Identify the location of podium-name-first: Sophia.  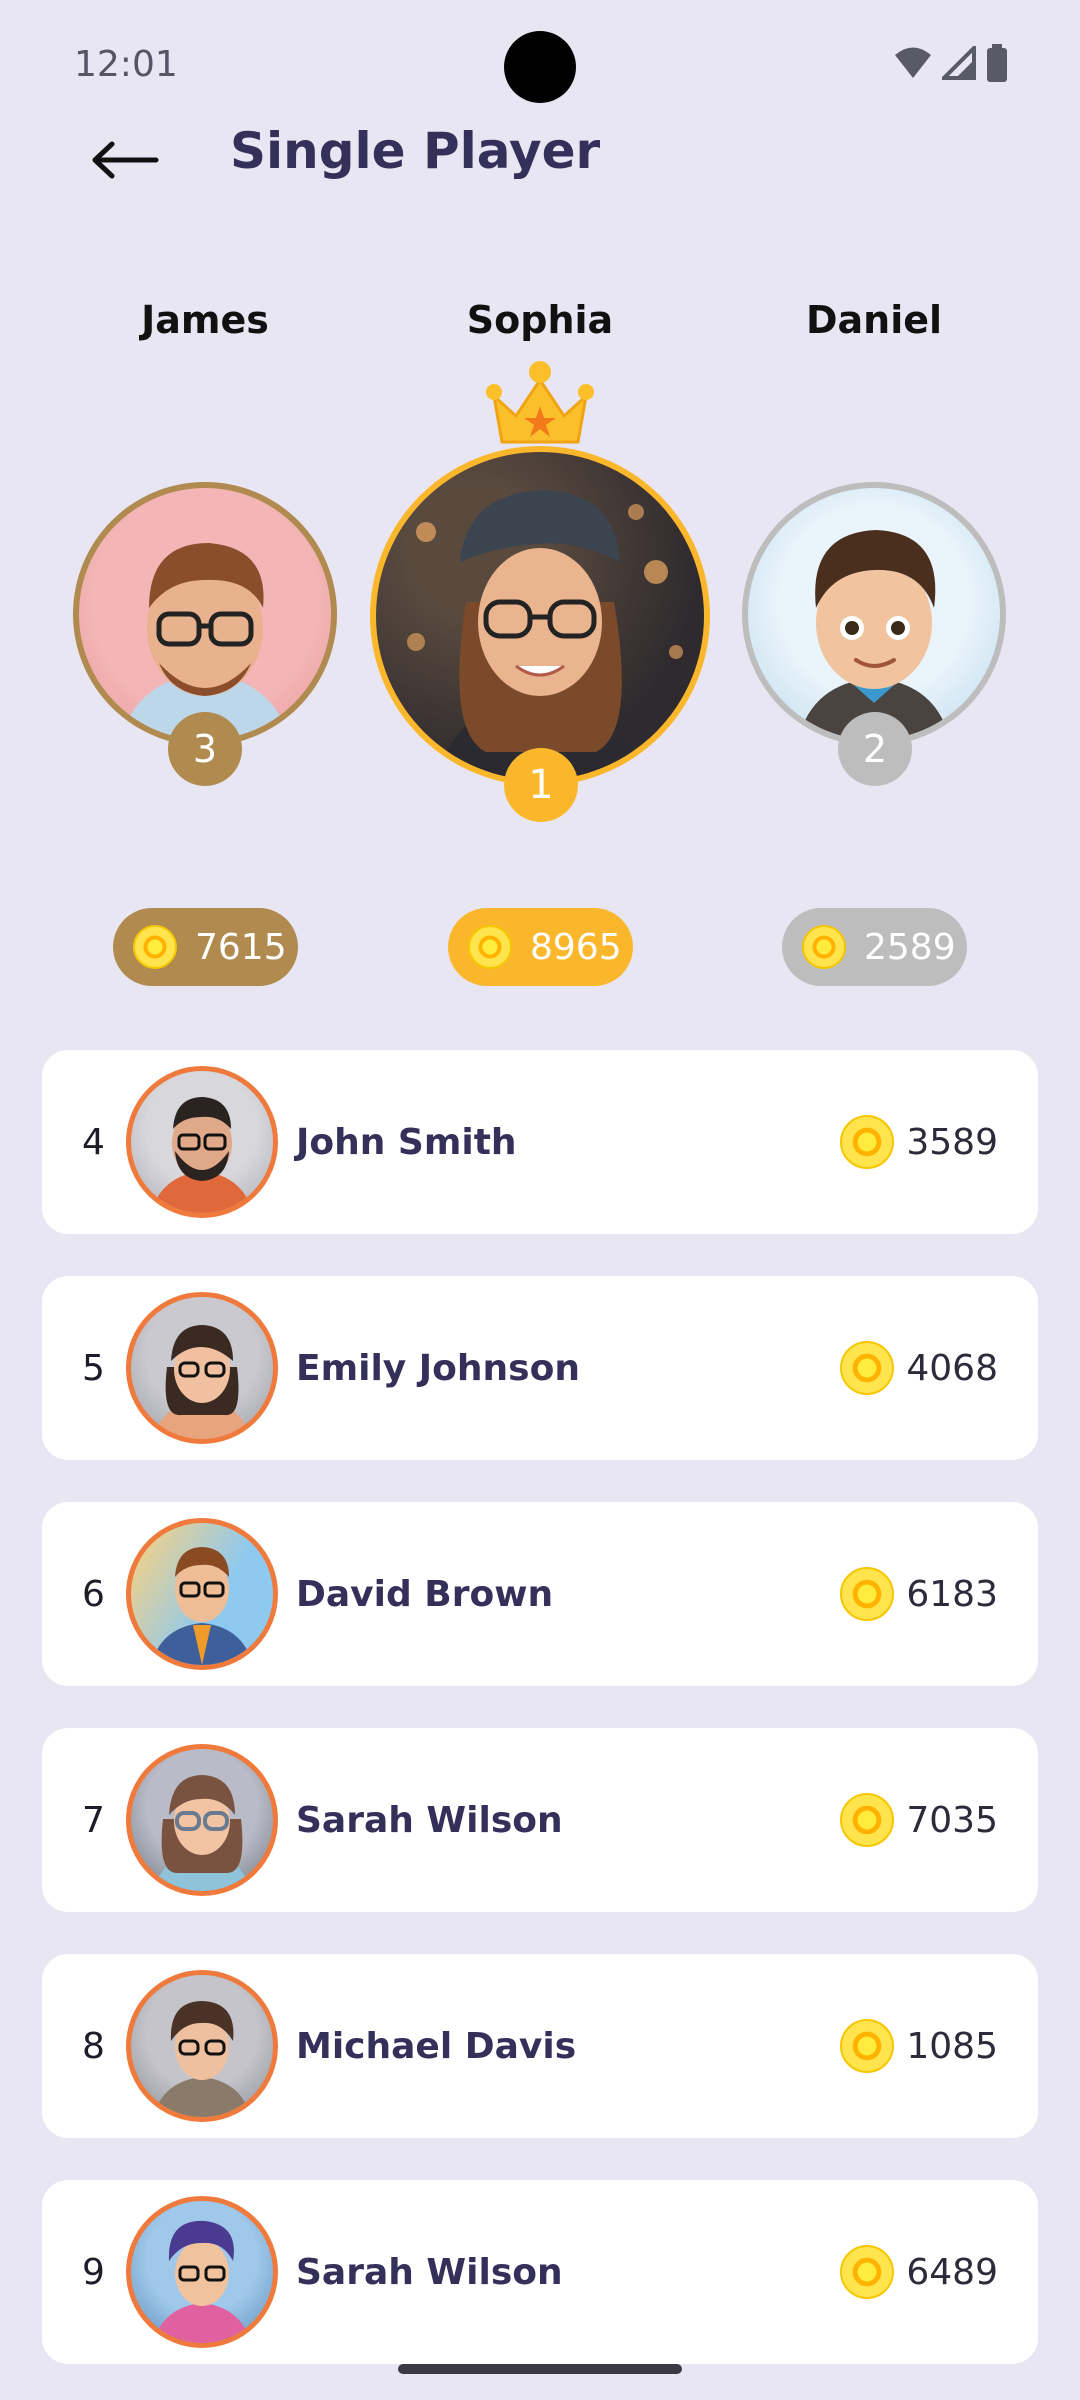
(540, 320).